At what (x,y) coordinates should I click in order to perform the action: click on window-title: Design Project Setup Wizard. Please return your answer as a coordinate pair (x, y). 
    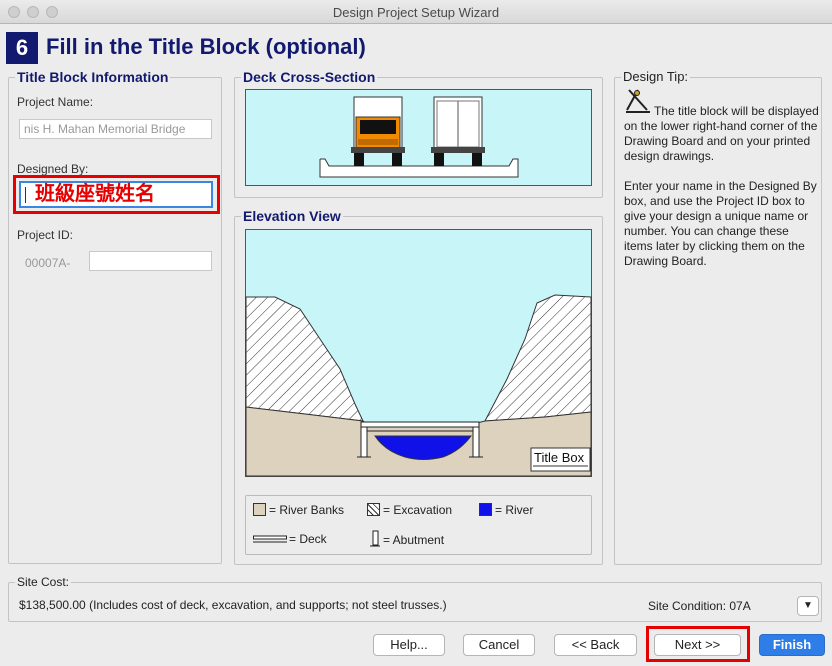
    Looking at the image, I should click on (416, 12).